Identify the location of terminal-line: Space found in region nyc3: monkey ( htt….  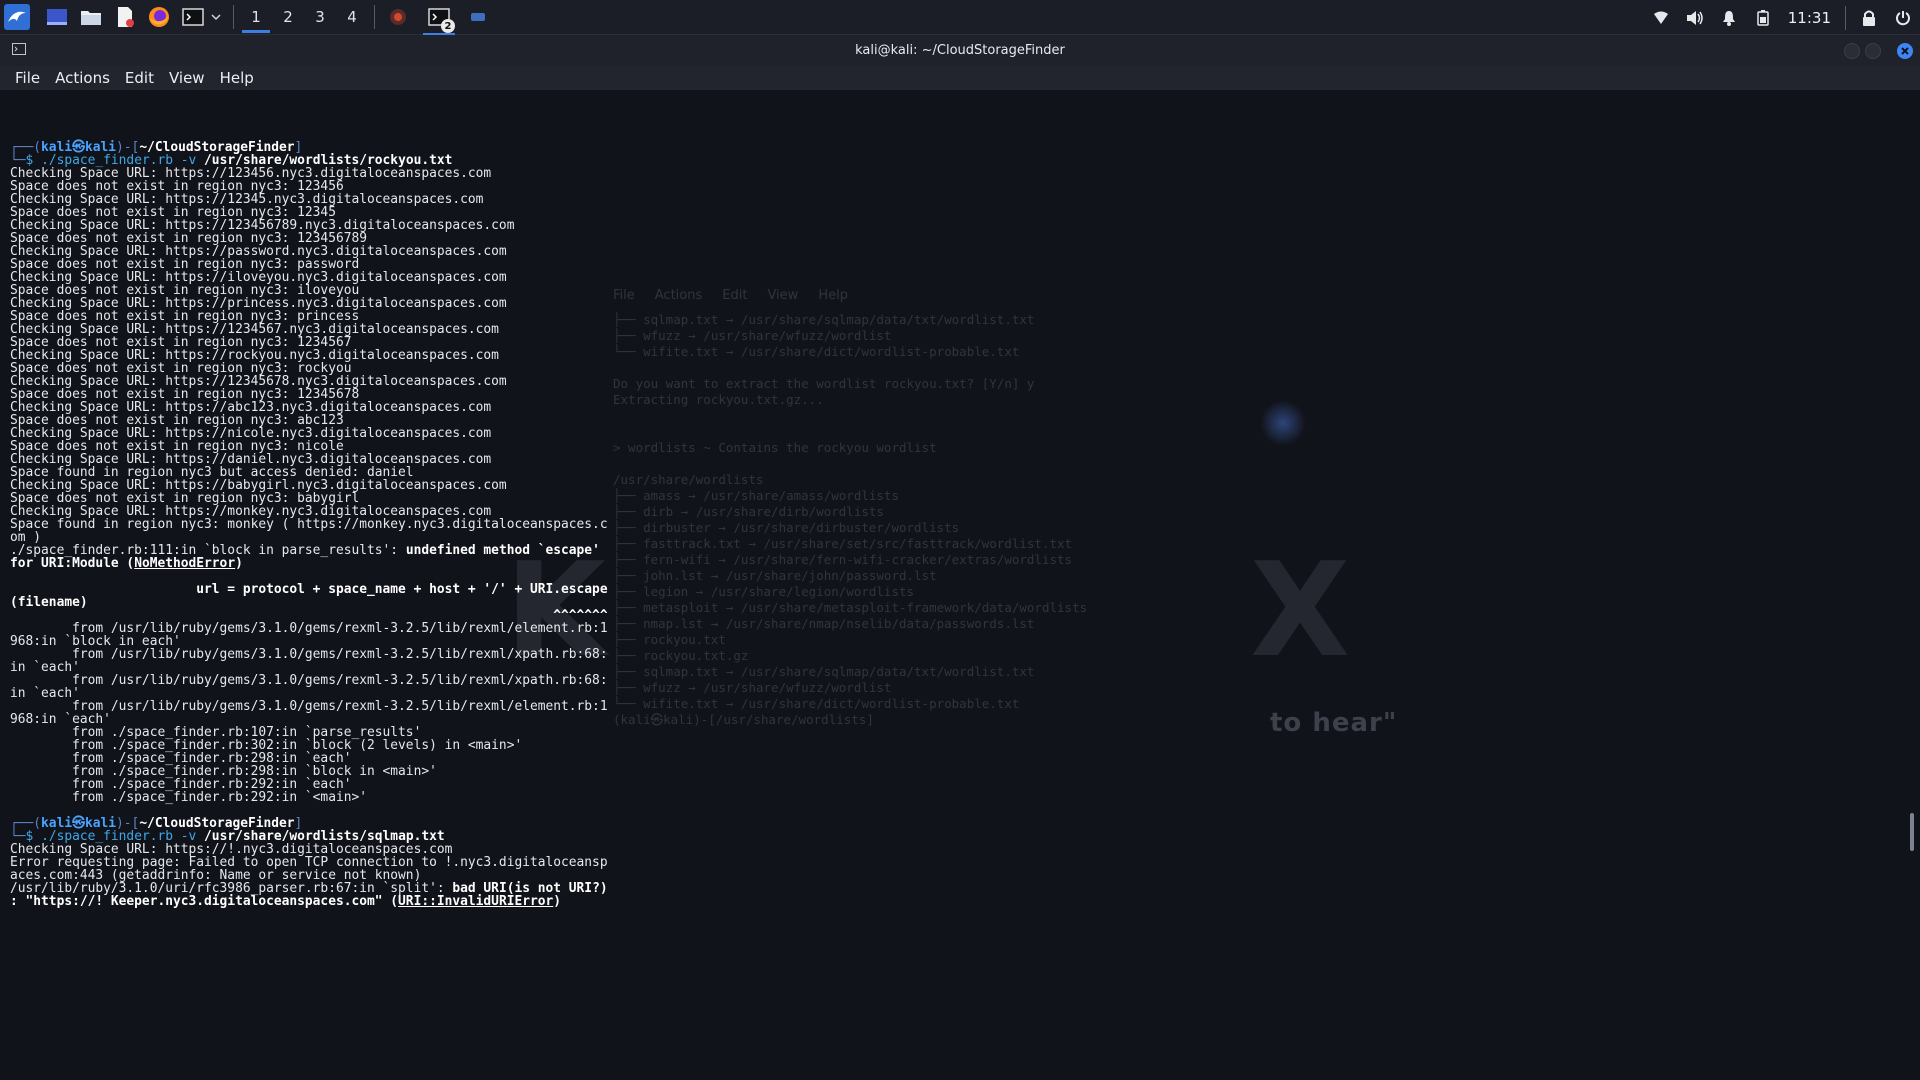
(309, 524).